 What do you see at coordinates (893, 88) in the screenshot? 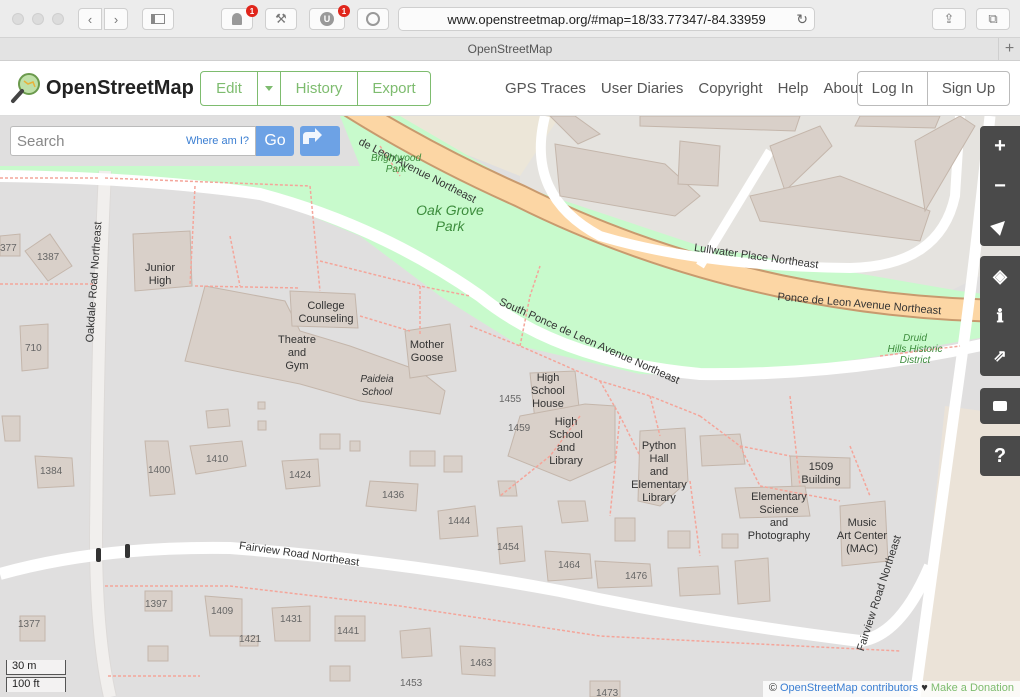
I see `login-button: Log In` at bounding box center [893, 88].